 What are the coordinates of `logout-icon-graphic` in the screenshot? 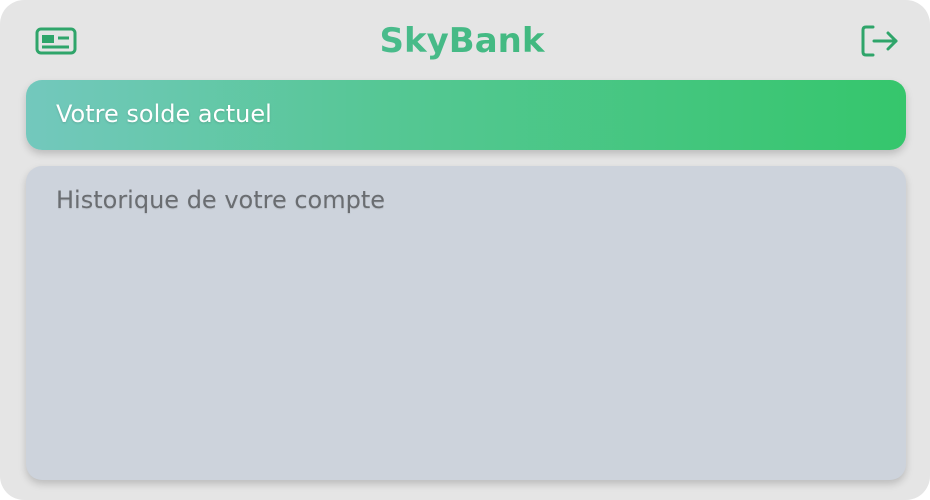 It's located at (879, 41).